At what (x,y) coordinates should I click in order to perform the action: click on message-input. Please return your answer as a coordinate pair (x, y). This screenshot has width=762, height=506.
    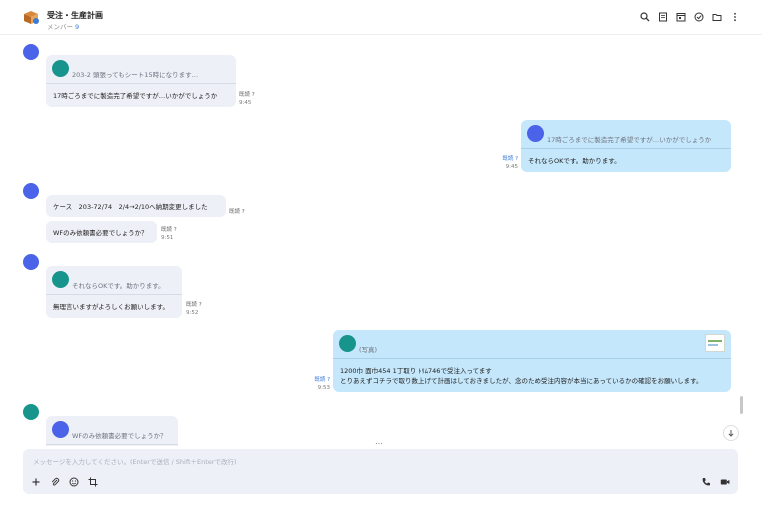
    Looking at the image, I should click on (378, 462).